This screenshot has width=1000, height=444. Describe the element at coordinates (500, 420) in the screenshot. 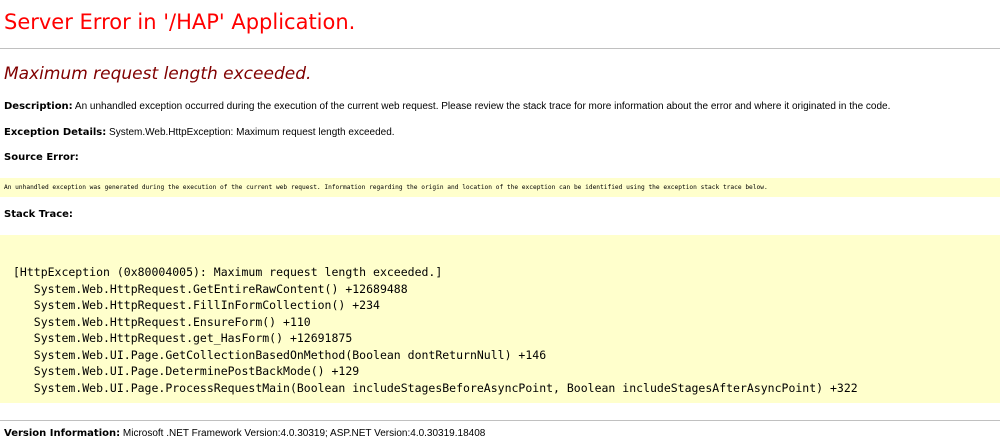

I see `bottom-divider` at that location.